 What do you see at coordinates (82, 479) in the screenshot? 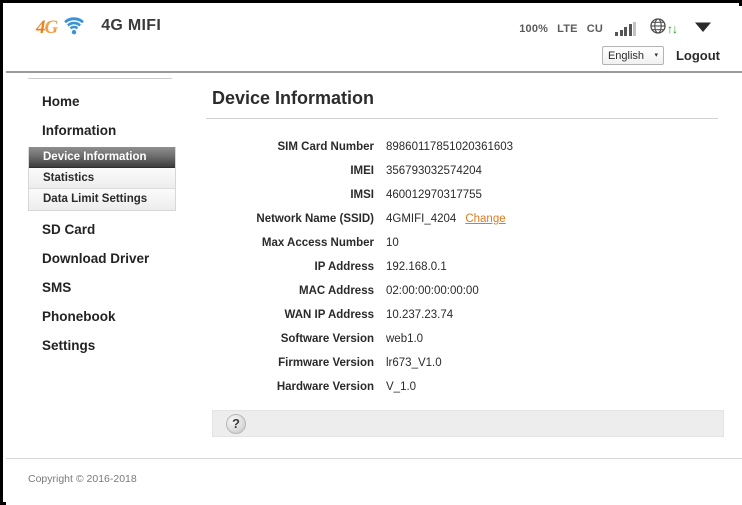
I see `copyright-text: Copyright © 2016-2018` at bounding box center [82, 479].